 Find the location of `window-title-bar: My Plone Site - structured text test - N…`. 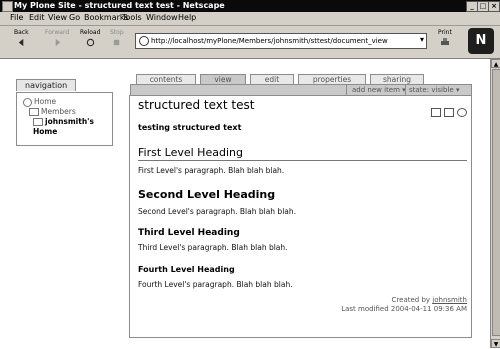

window-title-bar: My Plone Site - structured text test - N… is located at coordinates (250, 6).